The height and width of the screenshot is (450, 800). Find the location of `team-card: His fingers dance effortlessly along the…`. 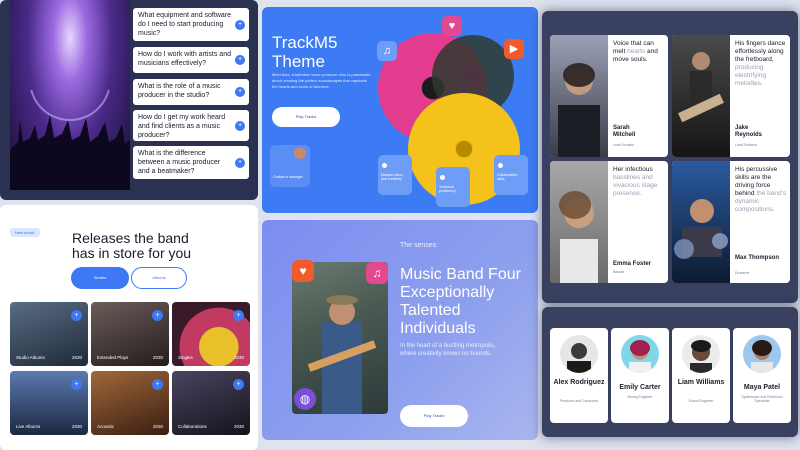

team-card: His fingers dance effortlessly along the… is located at coordinates (731, 96).